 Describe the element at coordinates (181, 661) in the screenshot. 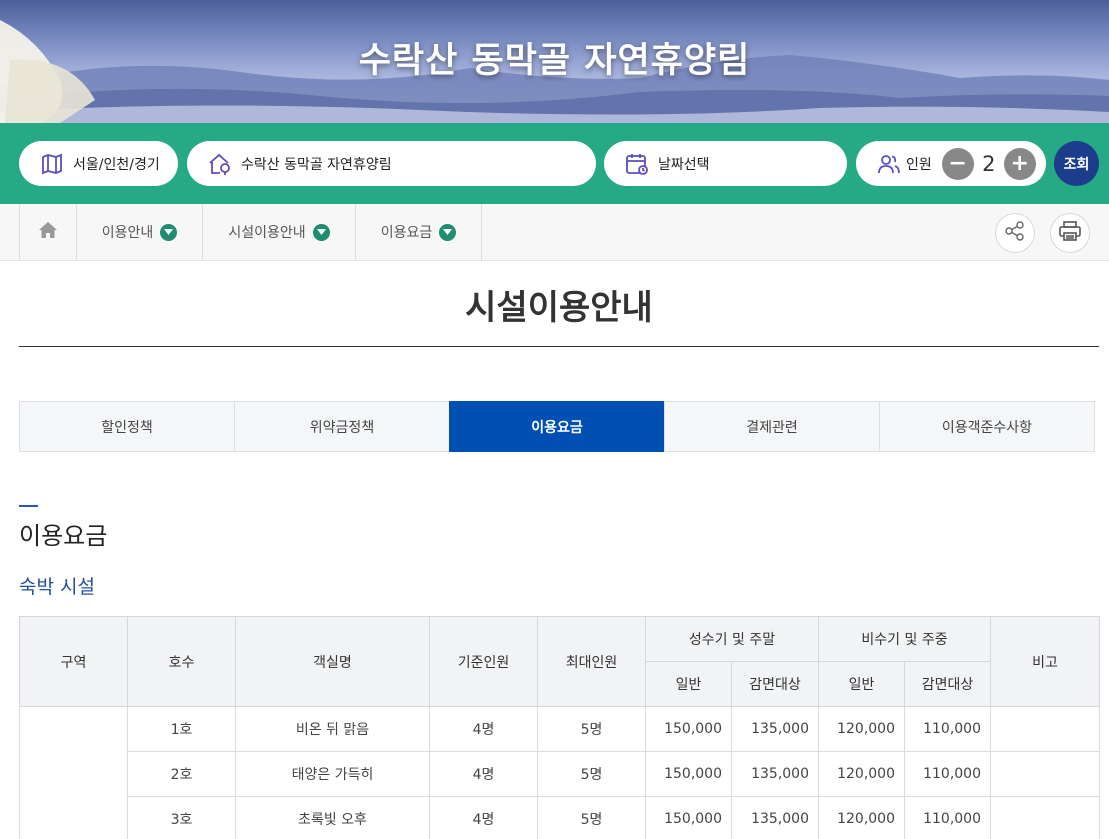

I see `header-room-no: 호수` at that location.